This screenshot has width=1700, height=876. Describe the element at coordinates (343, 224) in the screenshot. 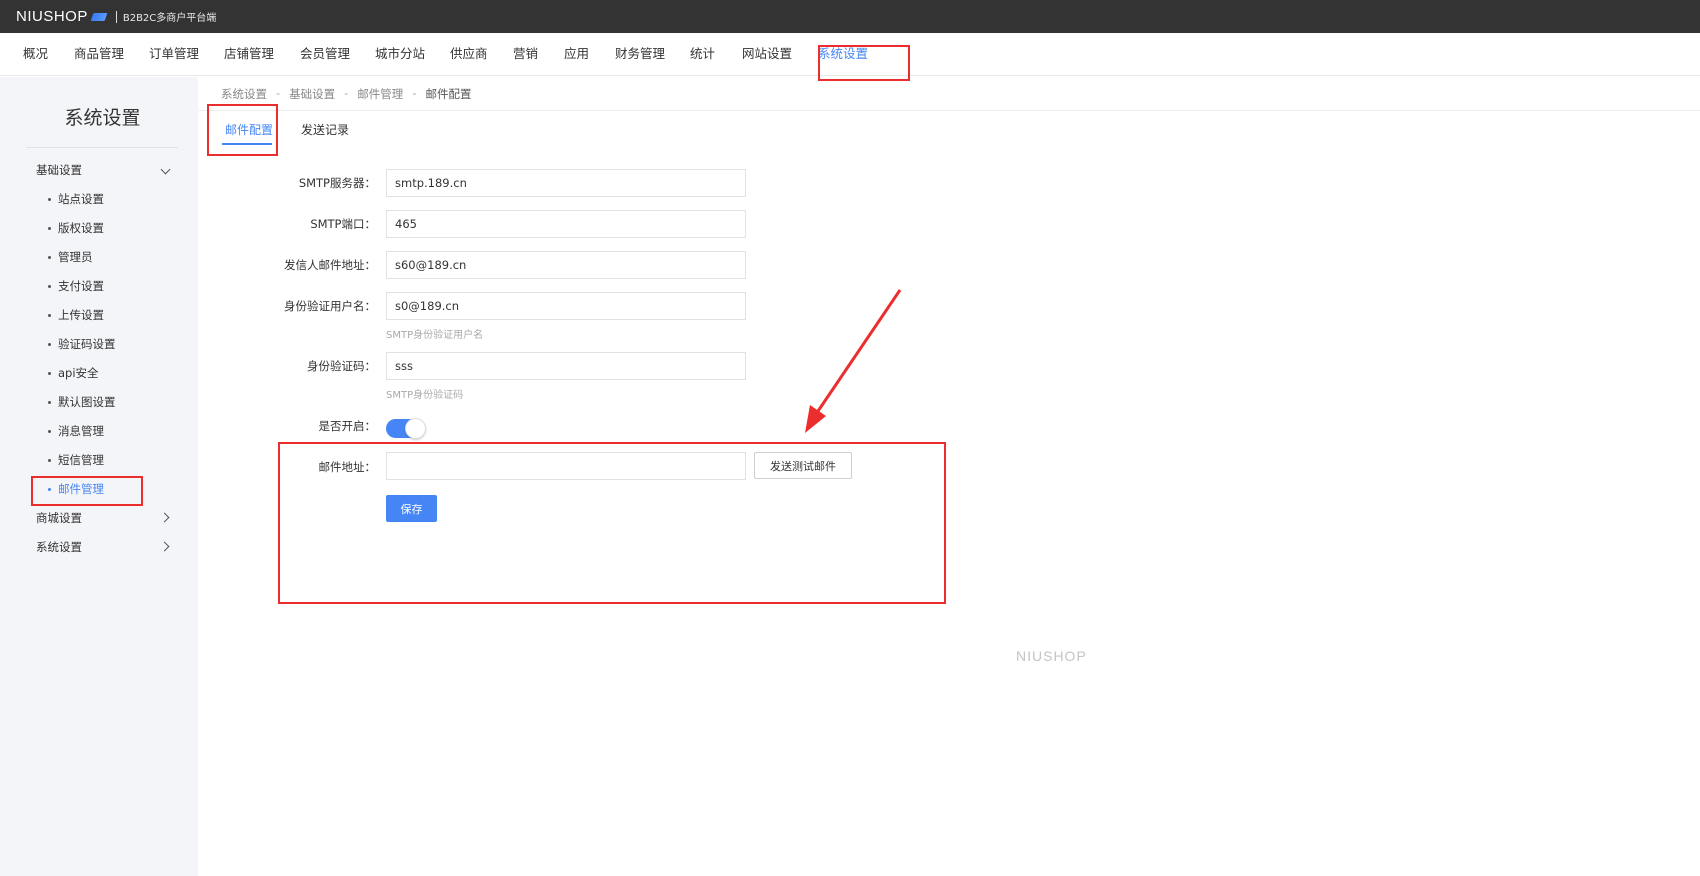

I see `smtp-port-label: SMTP端口：` at that location.